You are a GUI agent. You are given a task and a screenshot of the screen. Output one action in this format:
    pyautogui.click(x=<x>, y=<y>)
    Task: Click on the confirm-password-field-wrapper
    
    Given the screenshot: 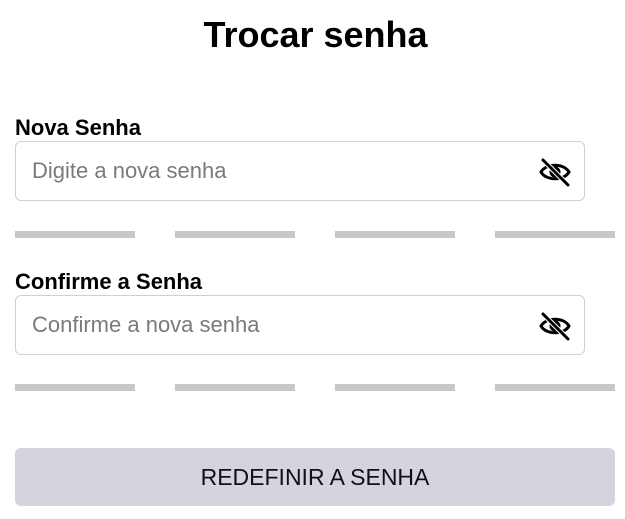 What is the action you would take?
    pyautogui.click(x=300, y=325)
    